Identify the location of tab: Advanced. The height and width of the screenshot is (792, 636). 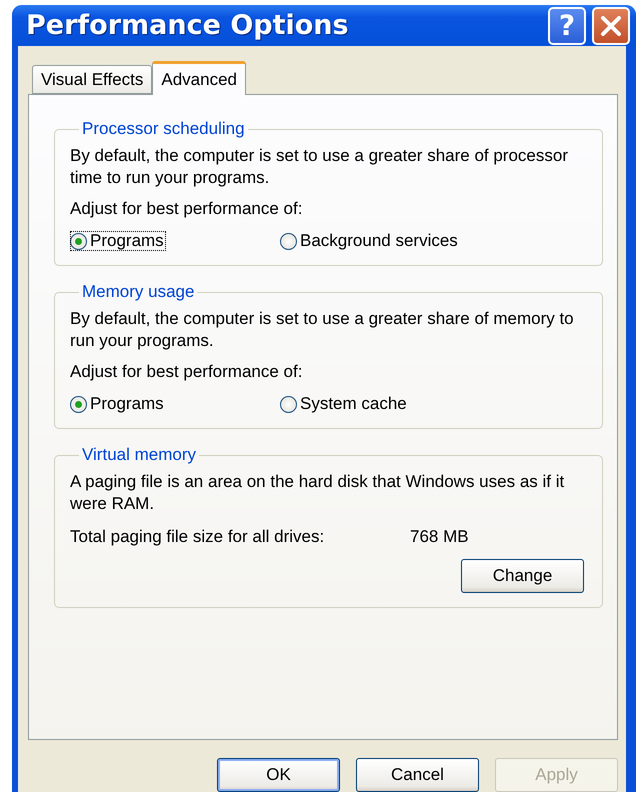
(199, 78).